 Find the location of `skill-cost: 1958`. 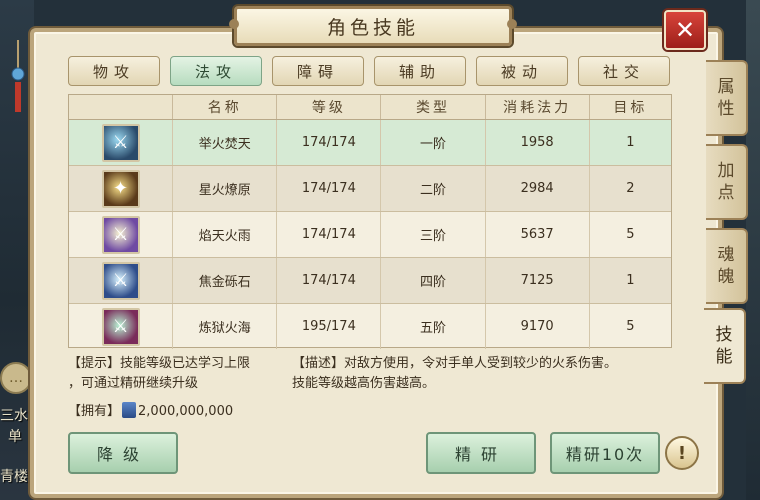

skill-cost: 1958 is located at coordinates (538, 142).